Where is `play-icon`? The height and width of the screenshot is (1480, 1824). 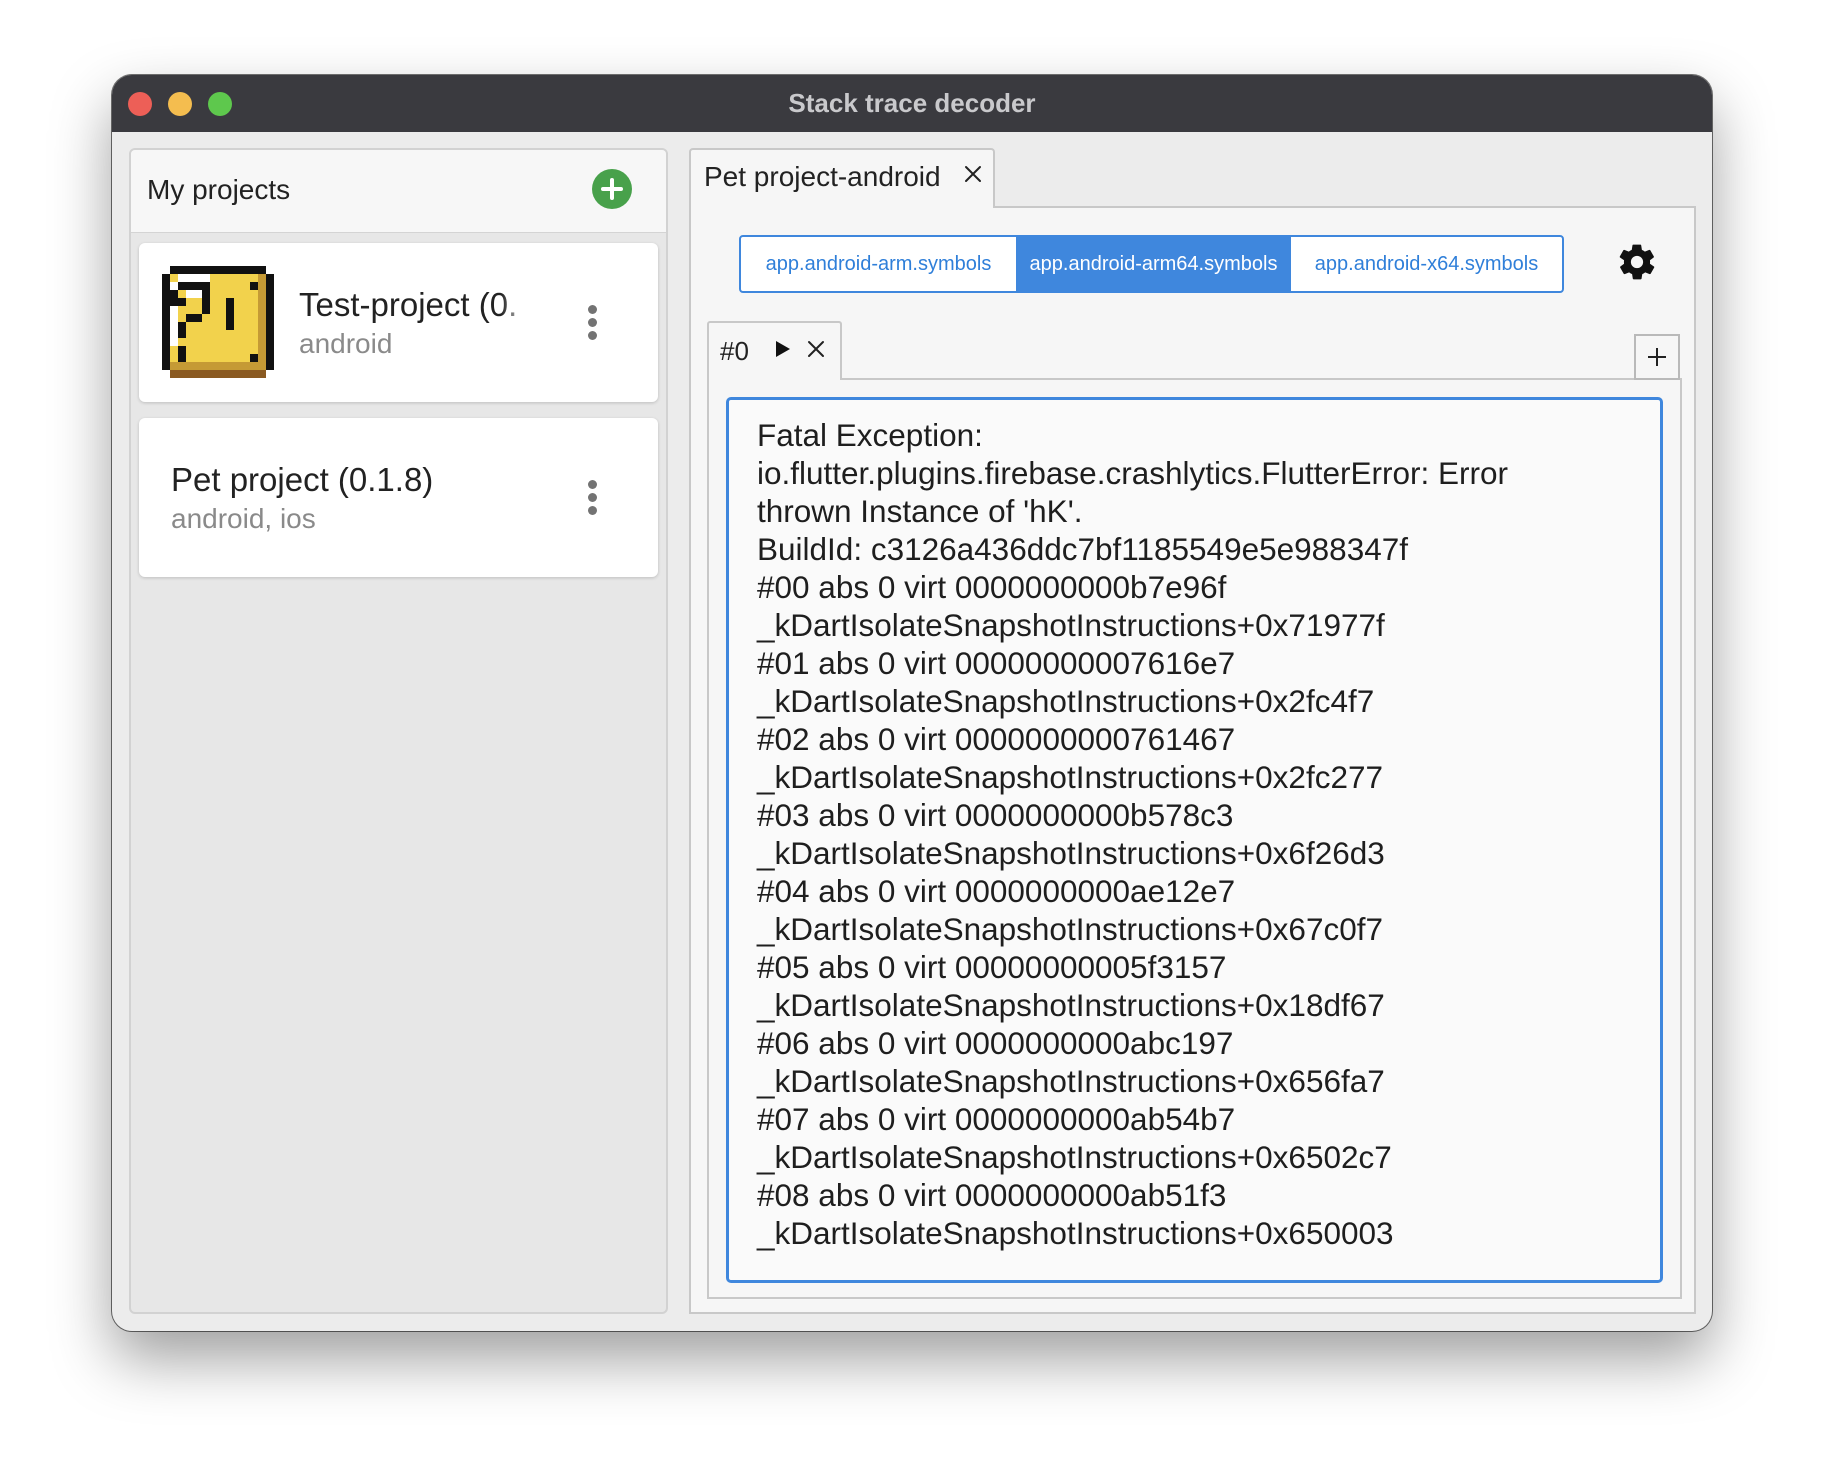
play-icon is located at coordinates (783, 349).